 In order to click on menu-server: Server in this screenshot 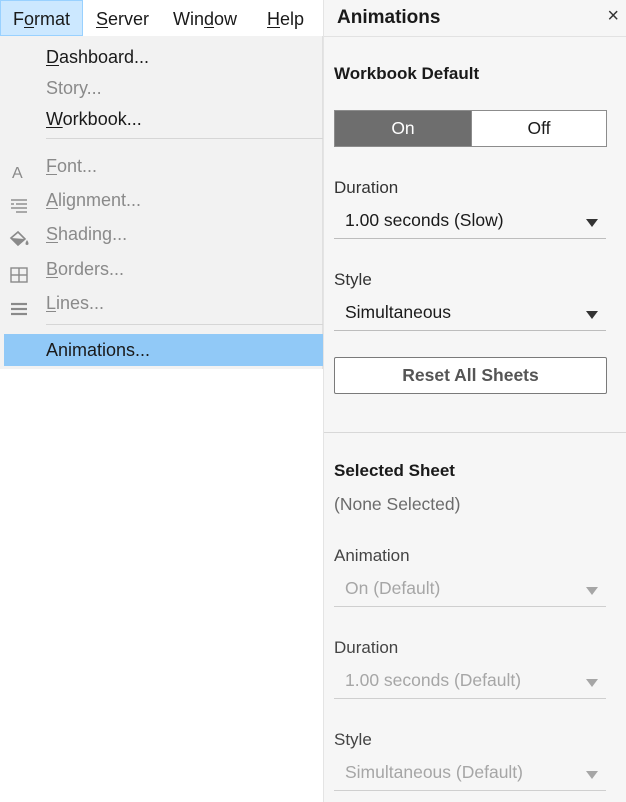, I will do `click(122, 18)`.